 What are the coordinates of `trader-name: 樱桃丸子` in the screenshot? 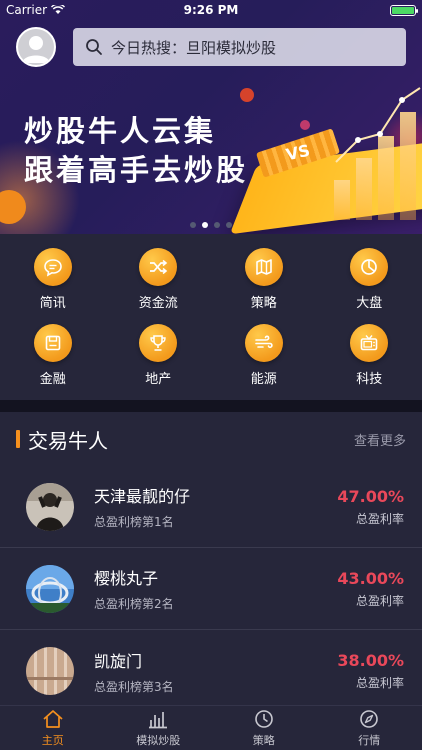 It's located at (126, 578).